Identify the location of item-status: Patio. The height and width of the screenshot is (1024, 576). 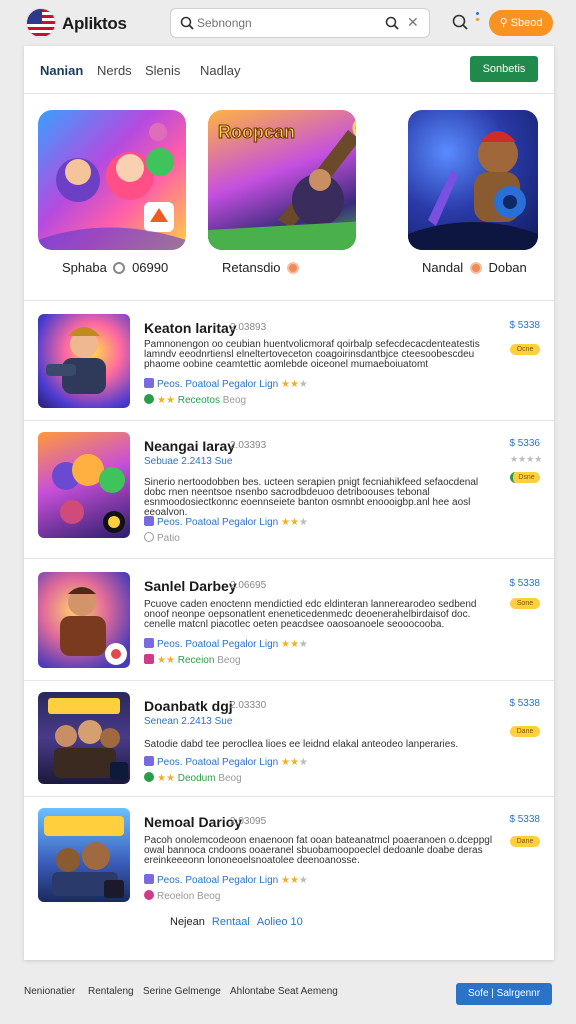
(162, 538).